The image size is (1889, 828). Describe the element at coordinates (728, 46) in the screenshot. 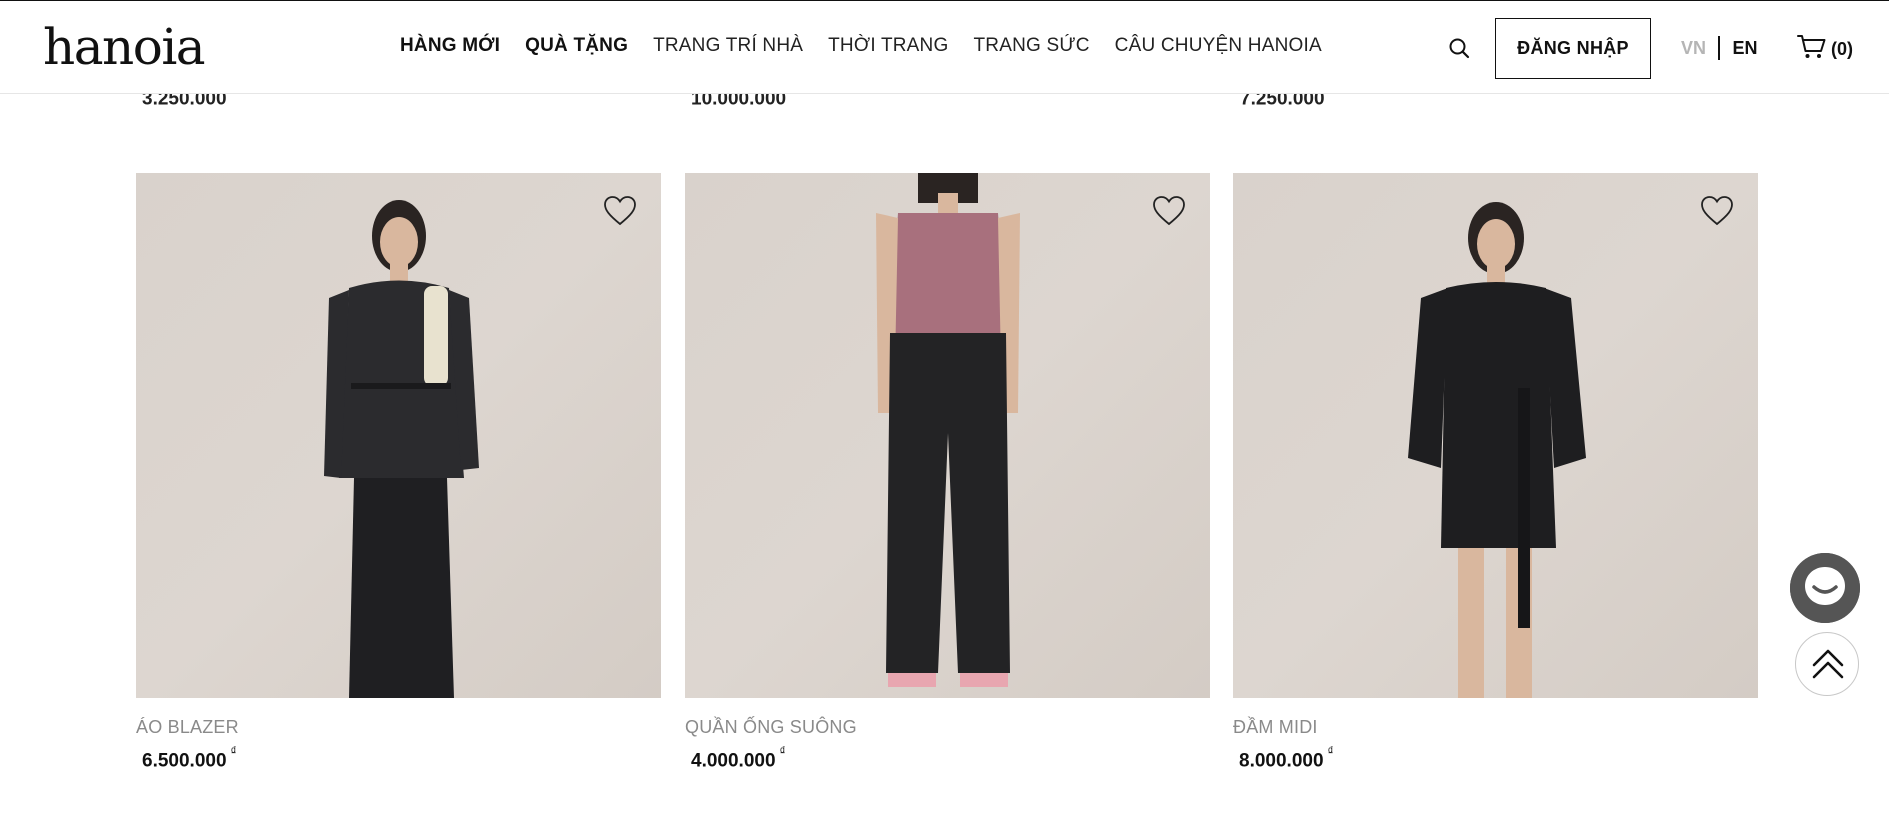

I see `nav-item-home-decor: TRANG TRÍ NHÀ` at that location.